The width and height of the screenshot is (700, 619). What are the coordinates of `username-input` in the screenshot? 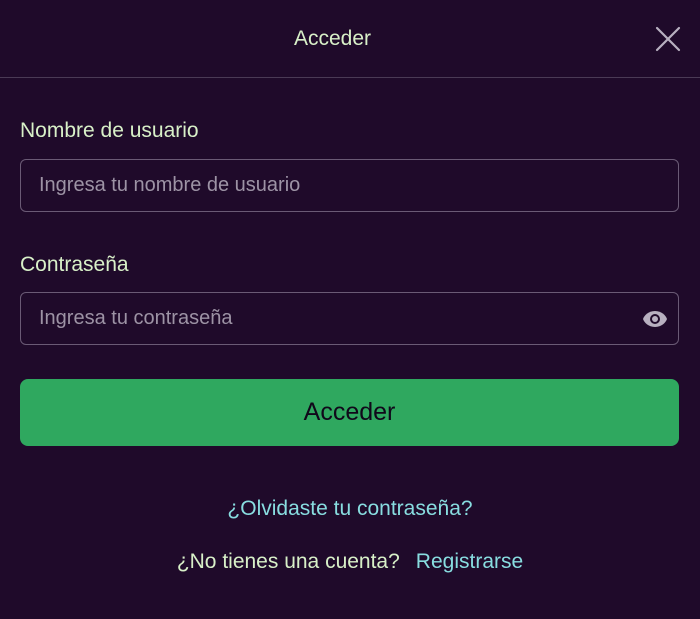 It's located at (349, 185).